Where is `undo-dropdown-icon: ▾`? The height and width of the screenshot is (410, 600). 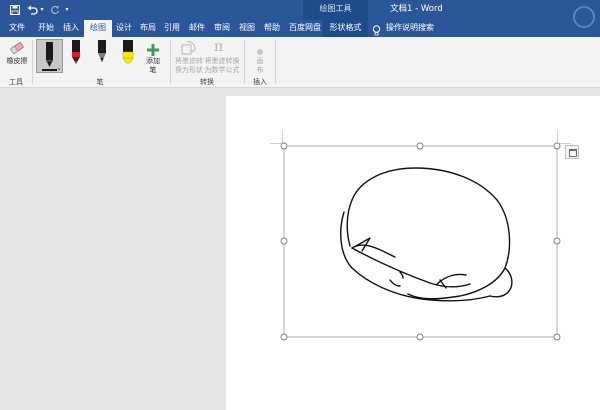
undo-dropdown-icon: ▾ is located at coordinates (42, 10).